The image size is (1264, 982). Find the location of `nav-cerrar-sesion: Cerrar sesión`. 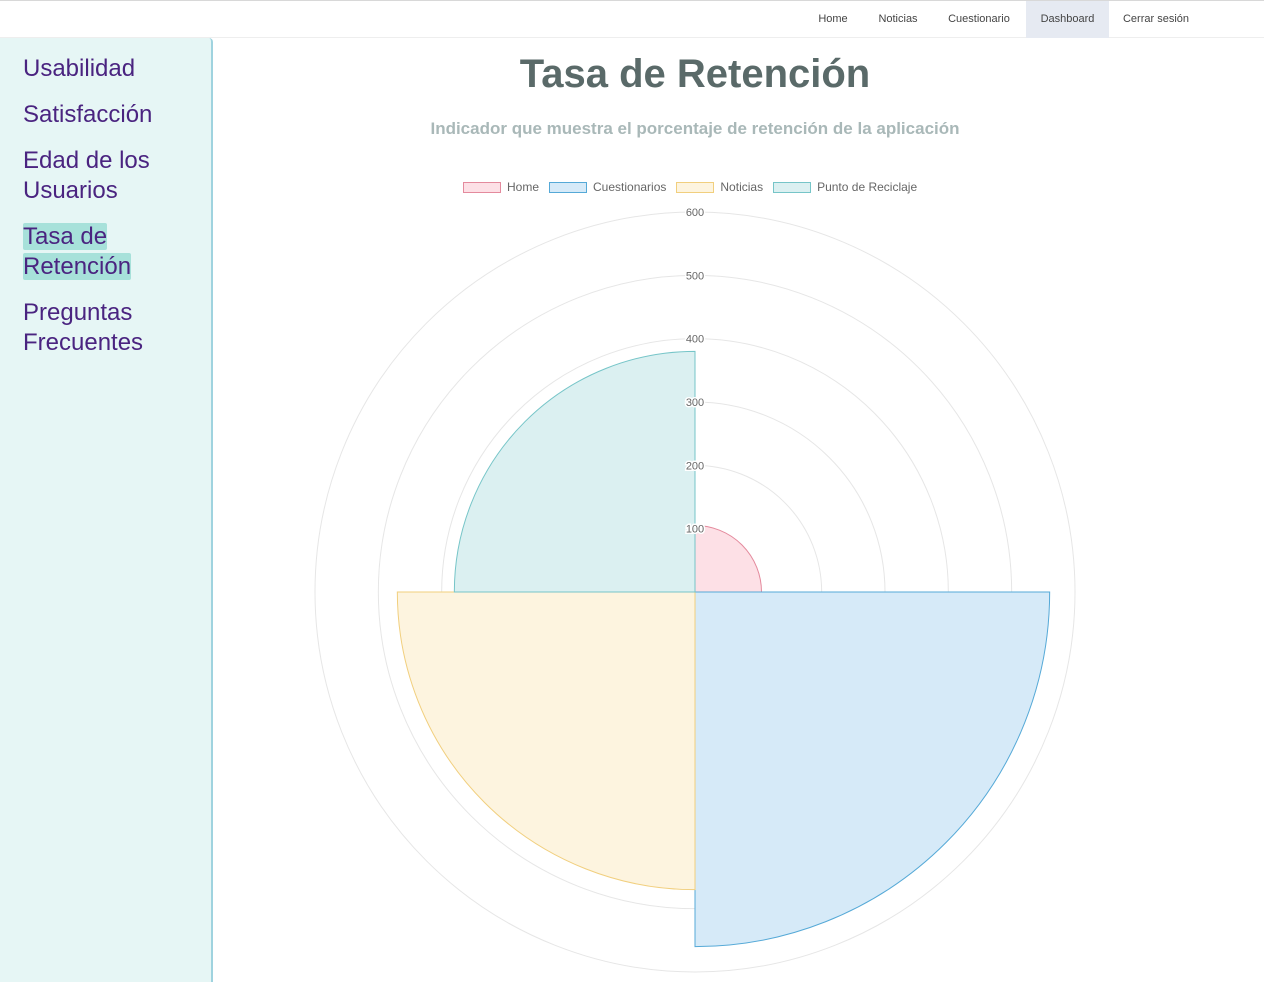

nav-cerrar-sesion: Cerrar sesión is located at coordinates (1156, 19).